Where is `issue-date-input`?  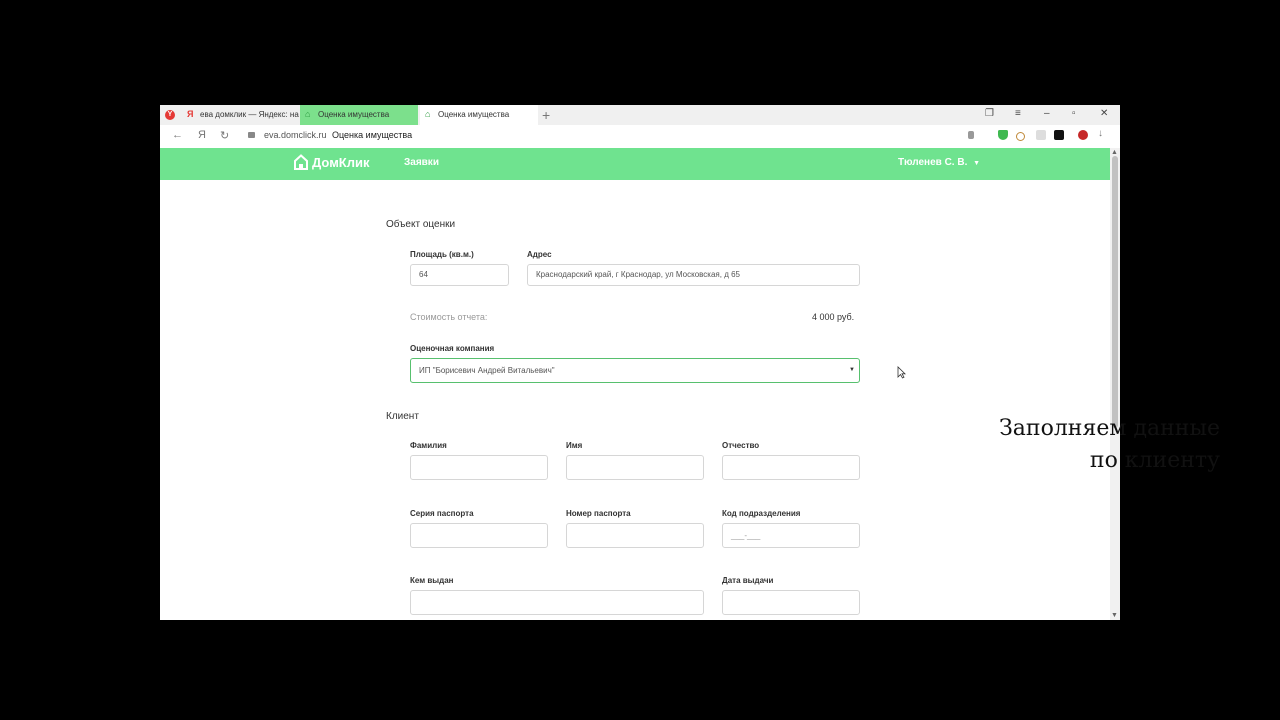 issue-date-input is located at coordinates (791, 602).